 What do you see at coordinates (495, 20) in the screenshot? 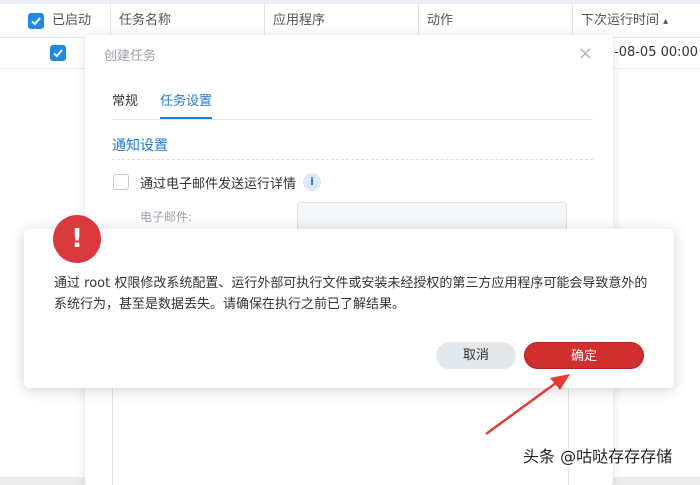
I see `column-action: 动作` at bounding box center [495, 20].